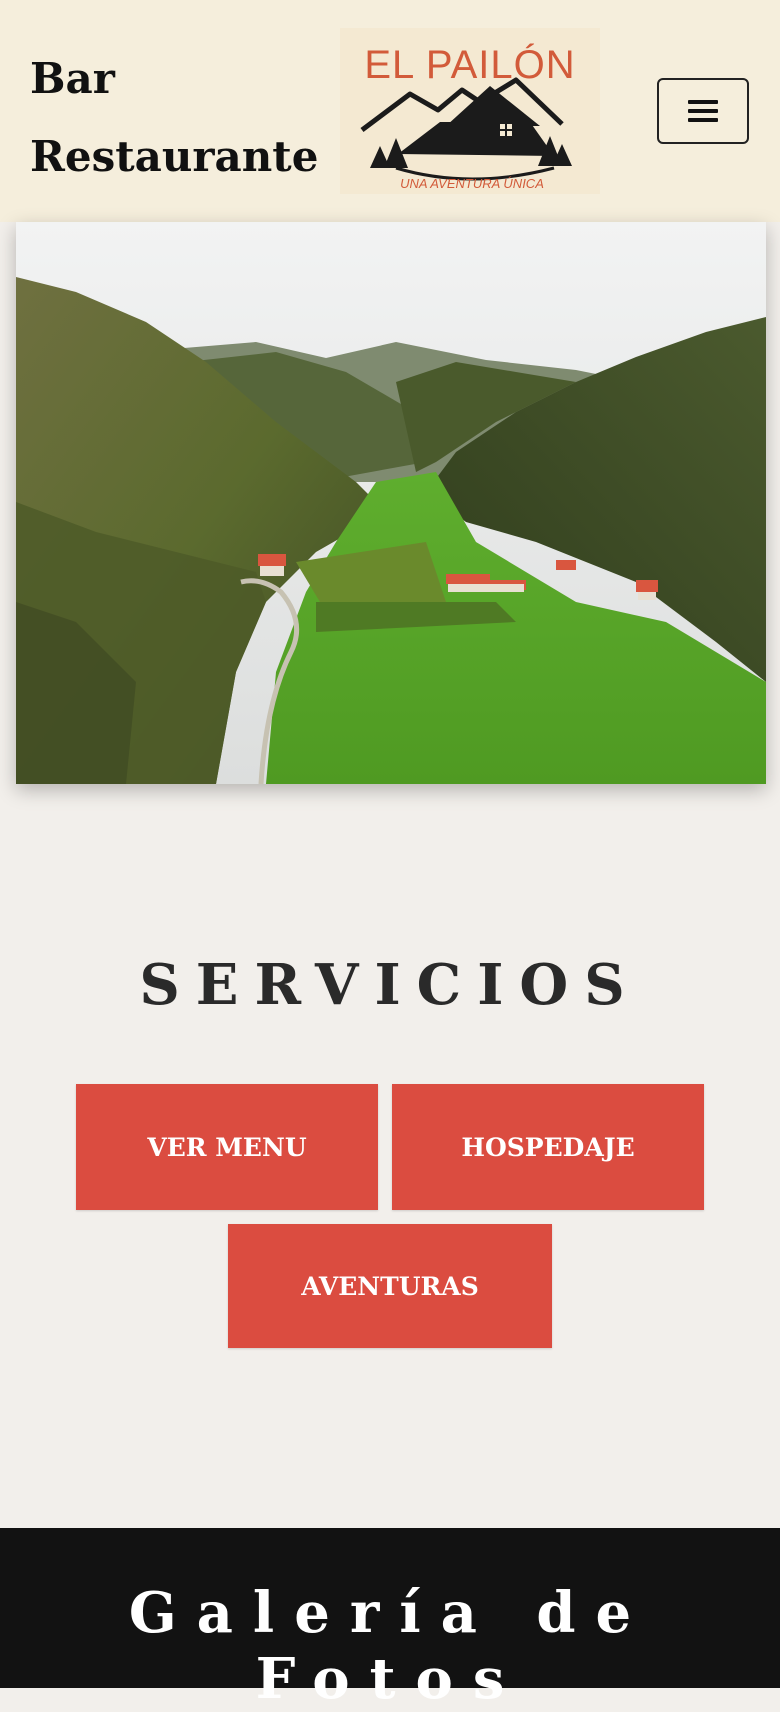  I want to click on menu-button, so click(703, 111).